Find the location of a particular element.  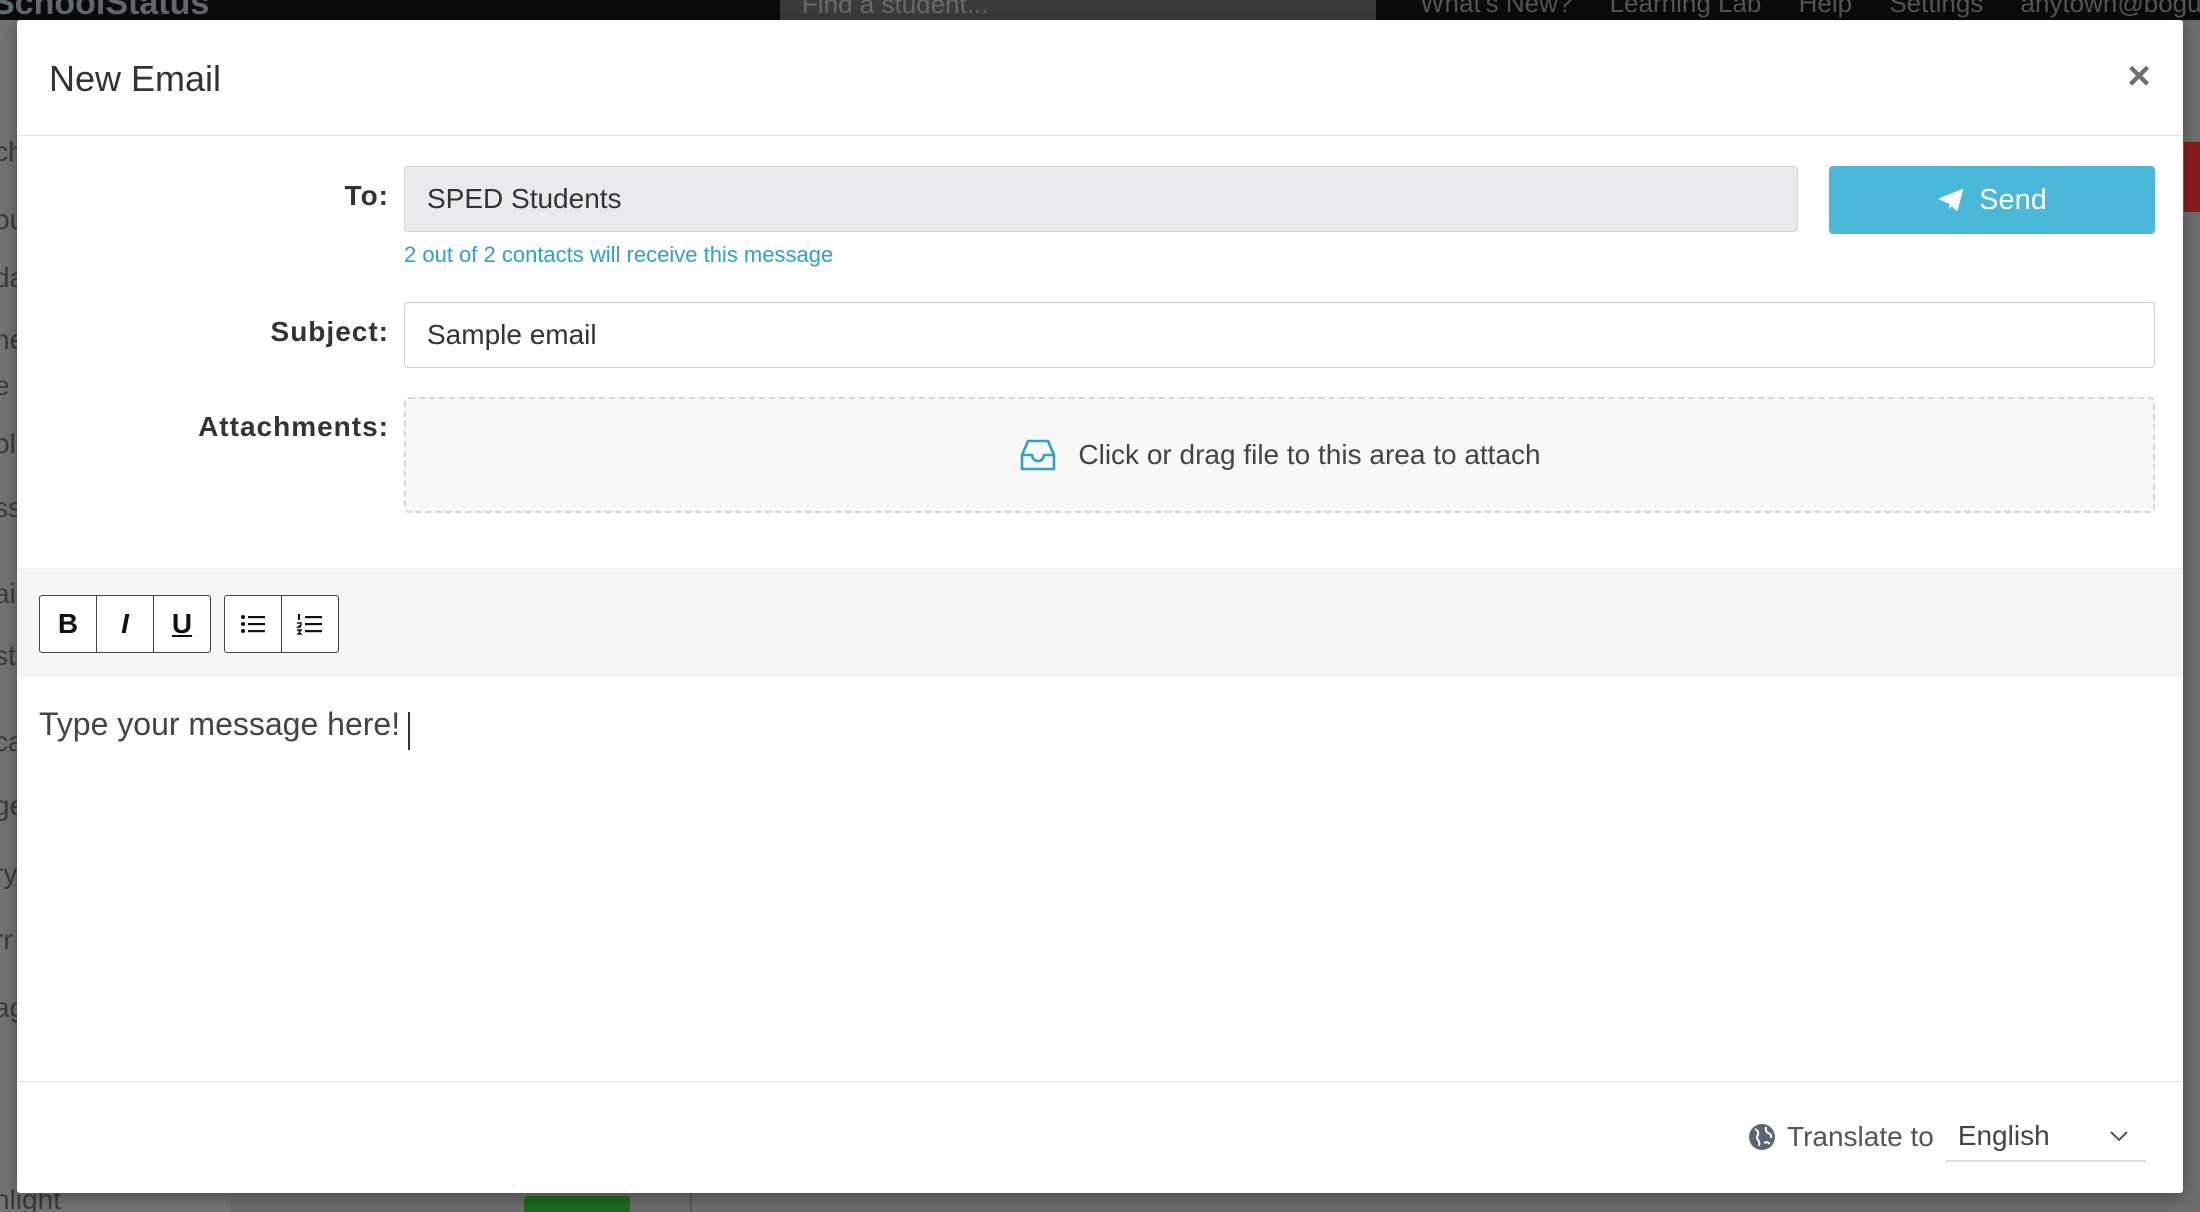

translate-control: Translate to English is located at coordinates (1946, 1137).